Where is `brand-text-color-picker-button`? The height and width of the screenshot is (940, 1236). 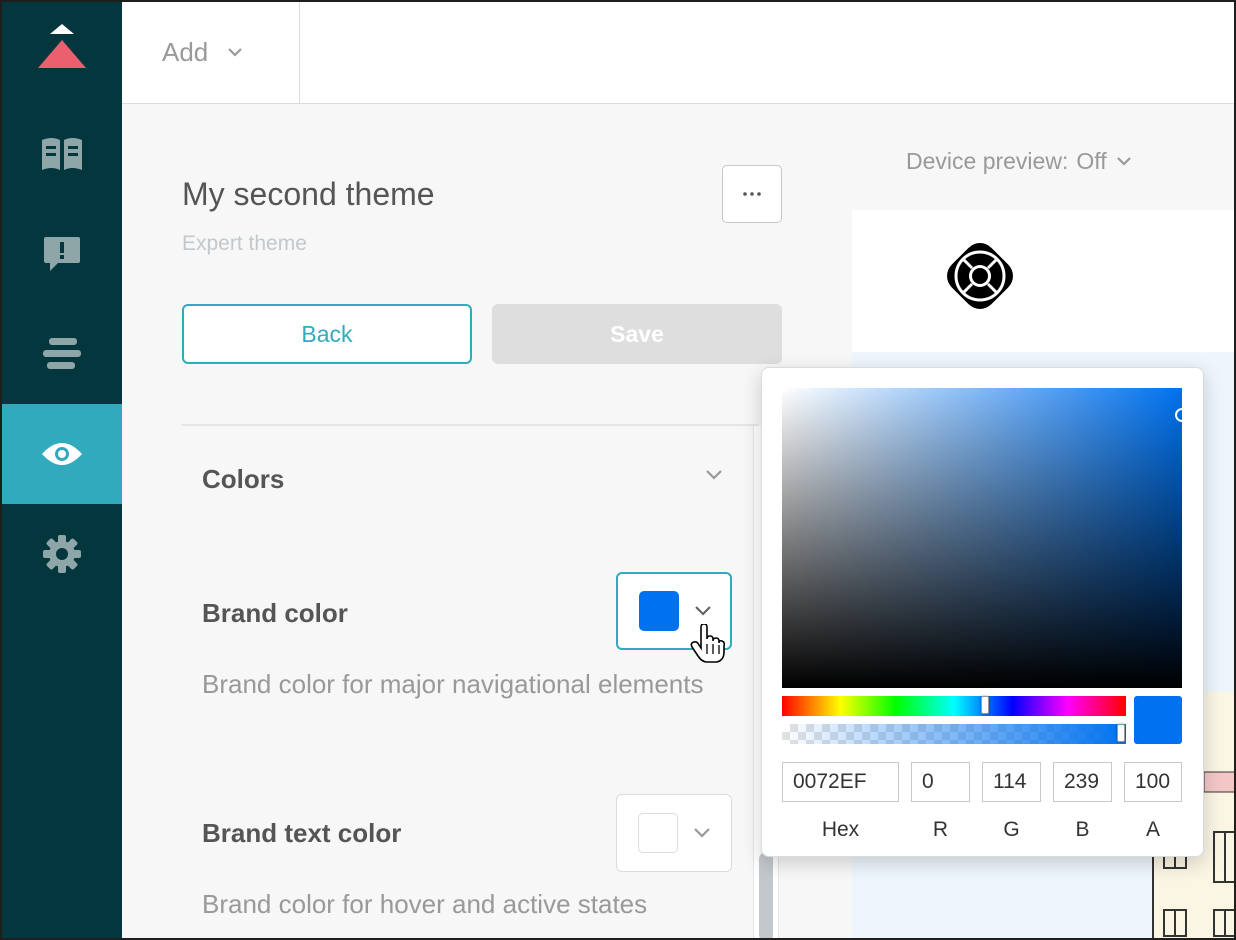 brand-text-color-picker-button is located at coordinates (674, 833).